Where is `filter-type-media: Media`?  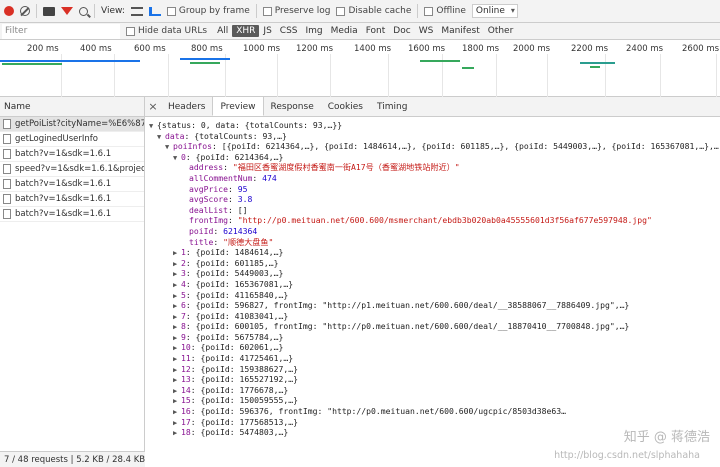
filter-type-media: Media is located at coordinates (344, 31).